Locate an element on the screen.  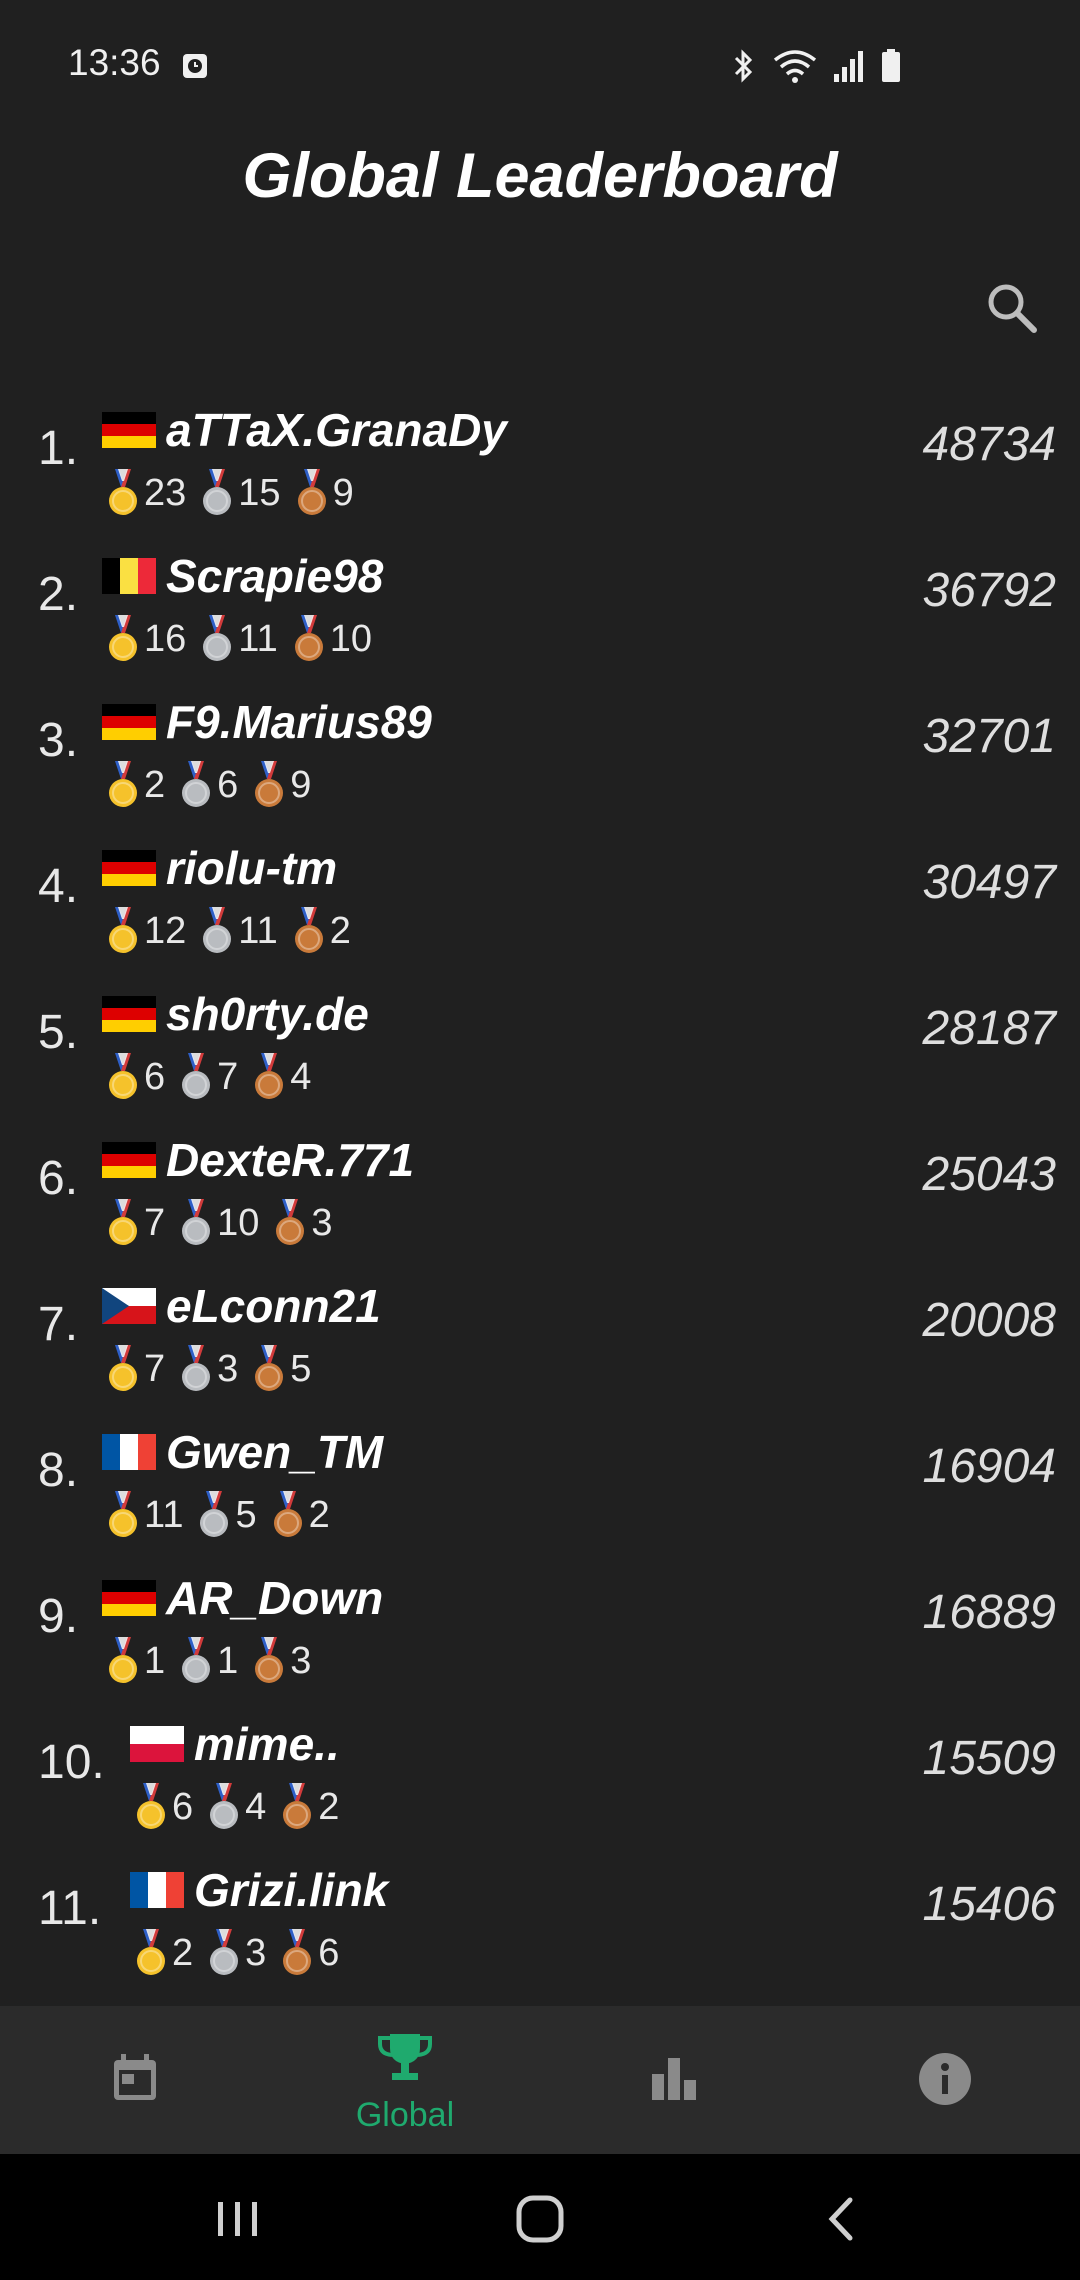
player-name-line: Gwen_TM is located at coordinates (242, 1452).